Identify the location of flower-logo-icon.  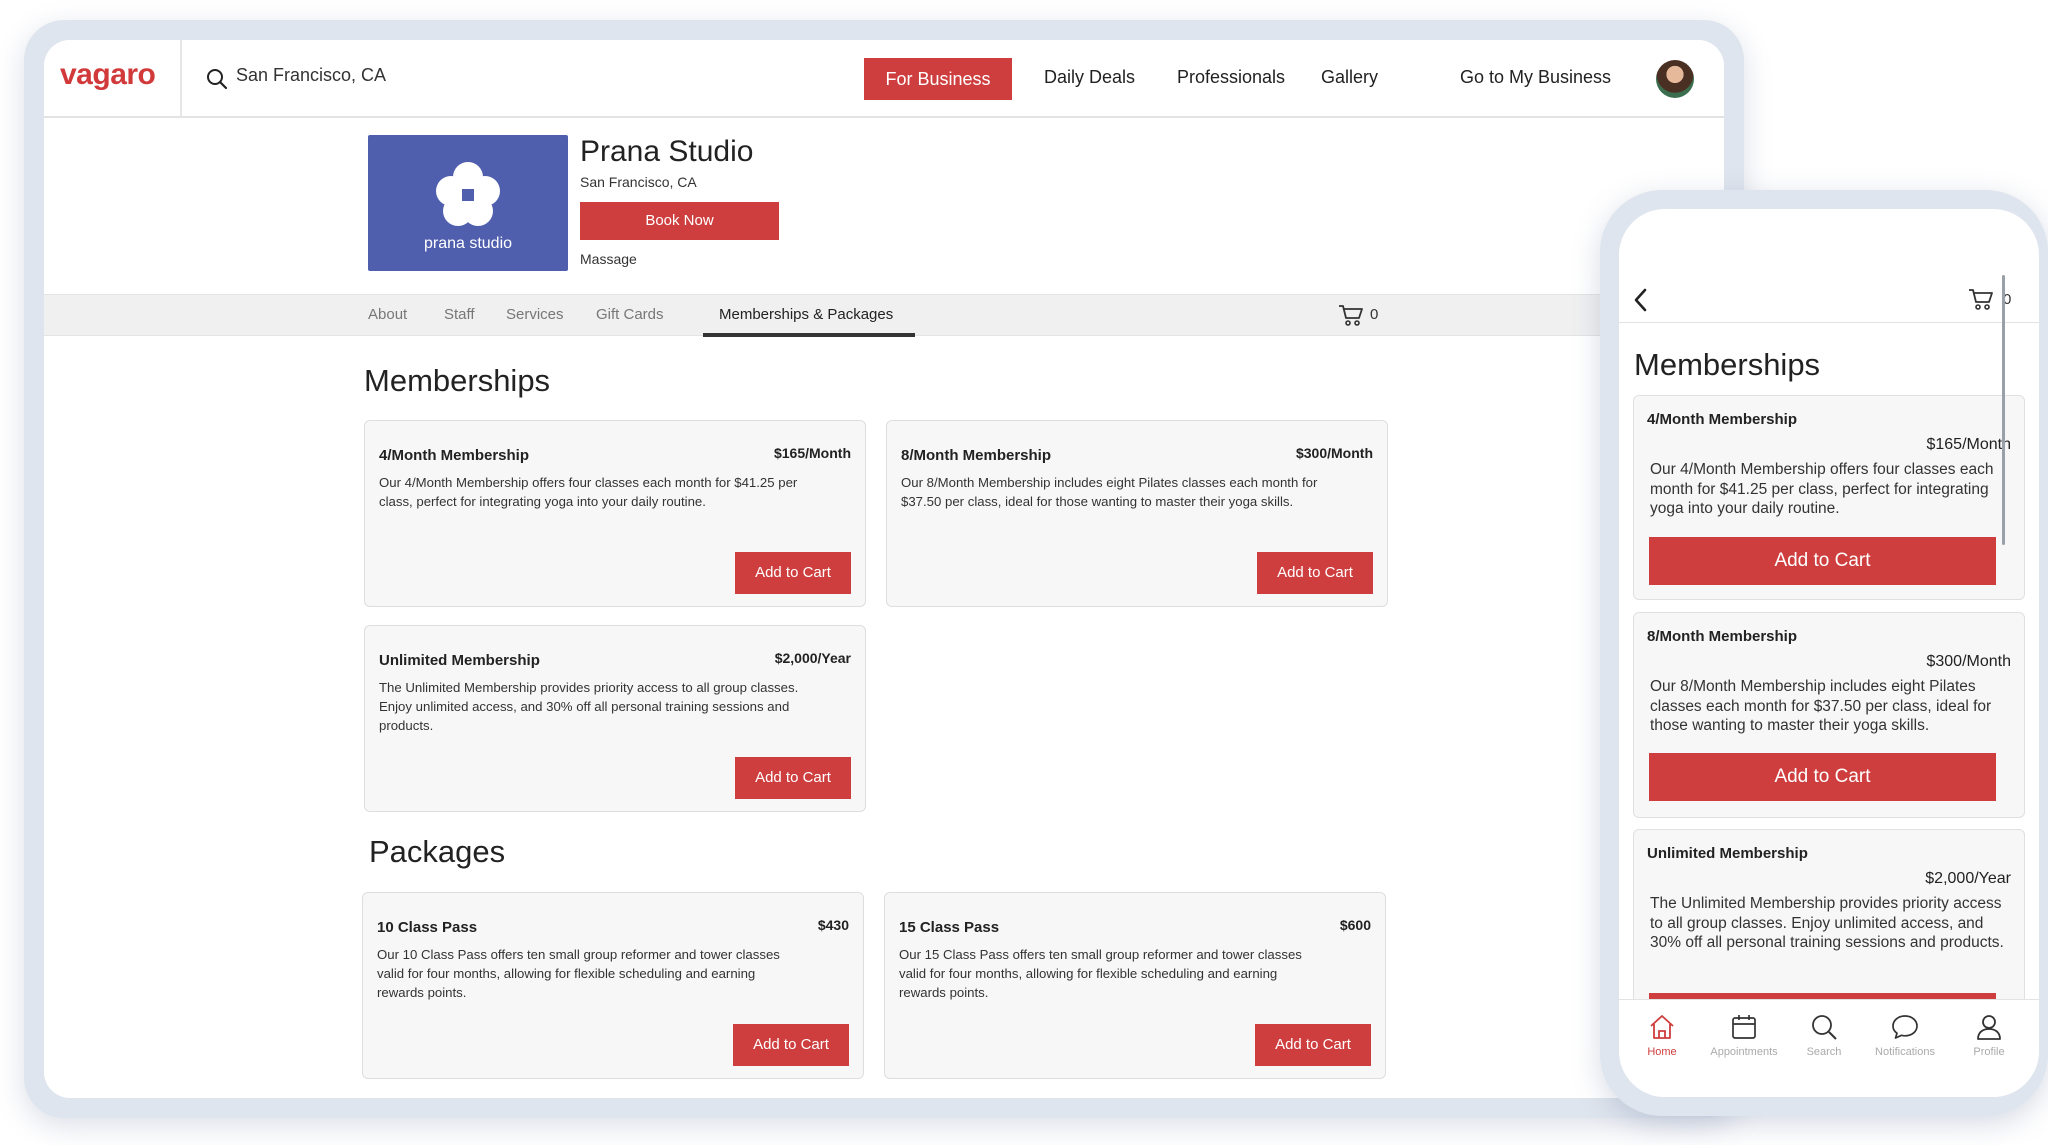
(468, 194).